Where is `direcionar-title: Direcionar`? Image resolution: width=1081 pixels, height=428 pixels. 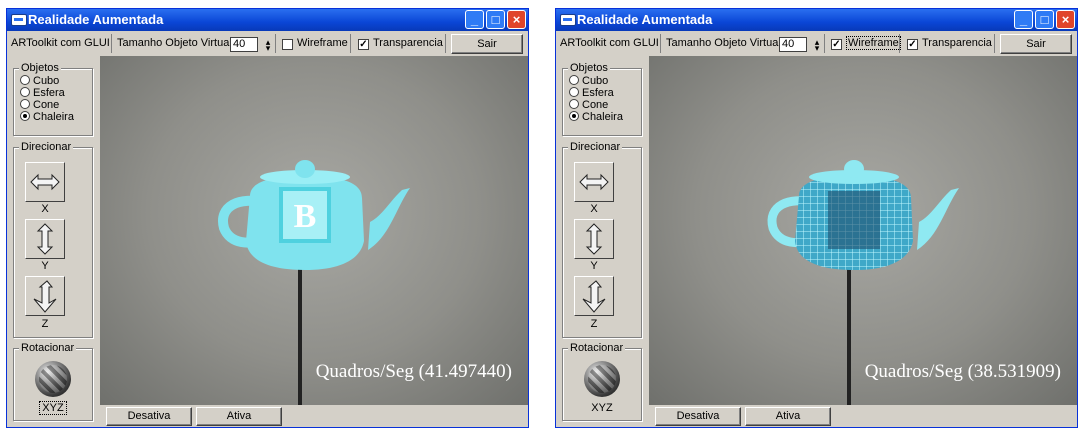
direcionar-title: Direcionar is located at coordinates (46, 147).